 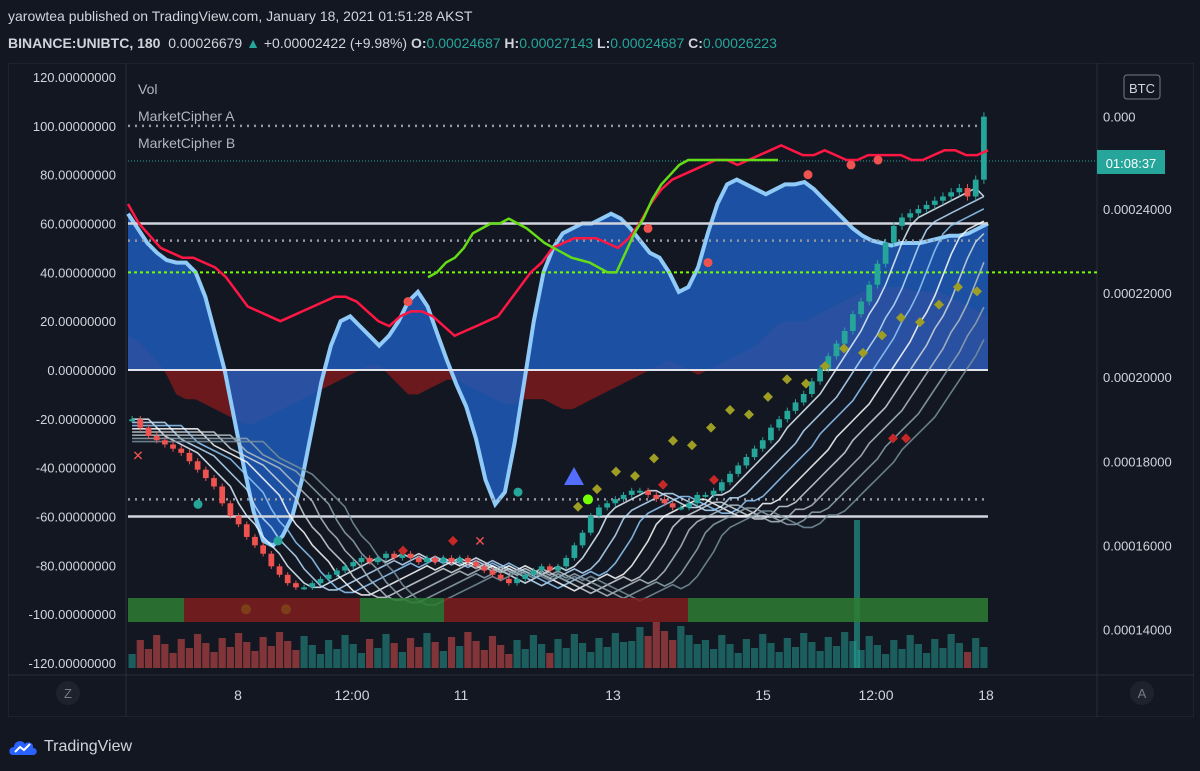 I want to click on left-axis-tick: -40.00000000, so click(x=76, y=468).